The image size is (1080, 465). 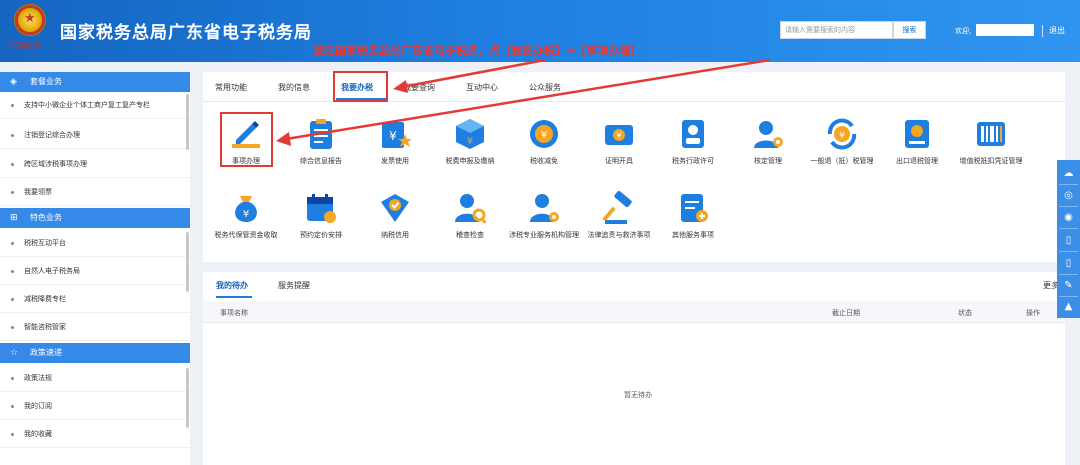 I want to click on tile-tax-declare: ¥ 税费申报及缴纳, so click(x=470, y=141).